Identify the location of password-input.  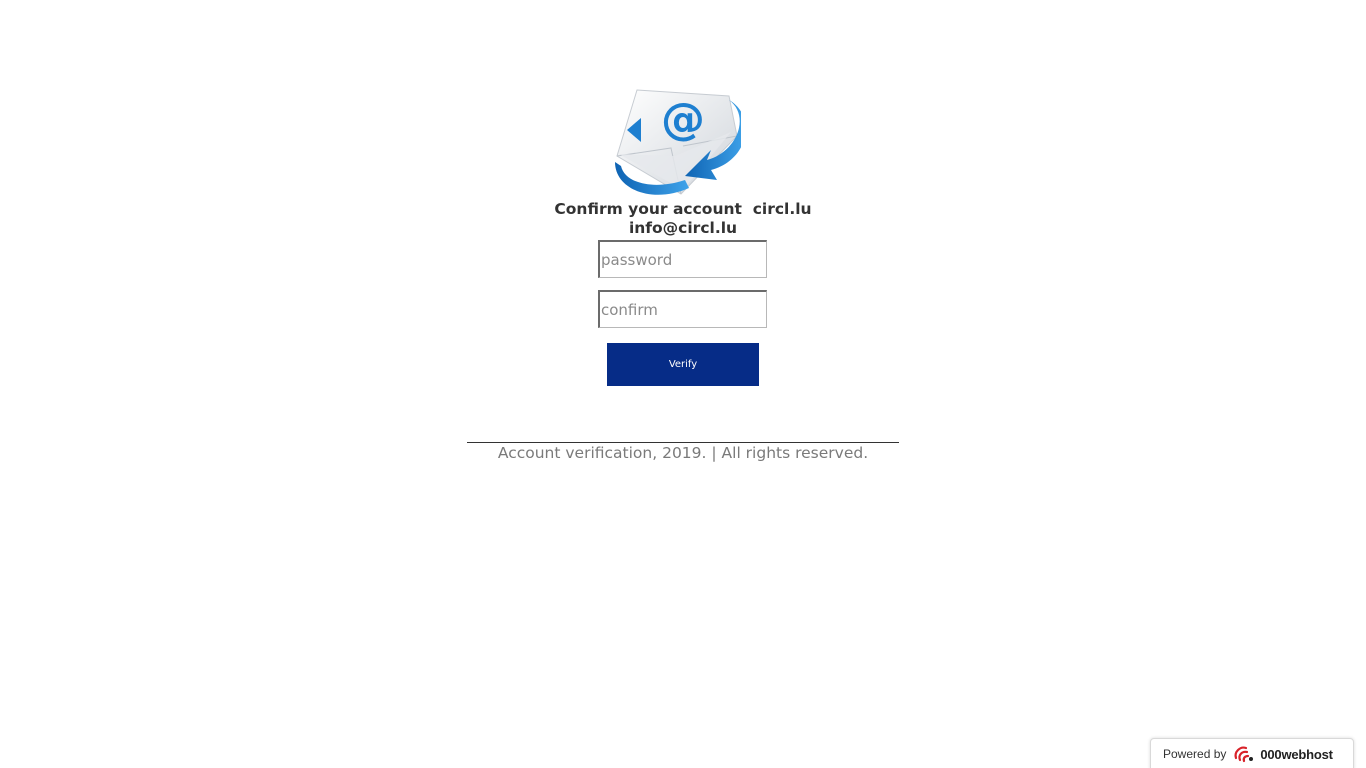
(682, 259).